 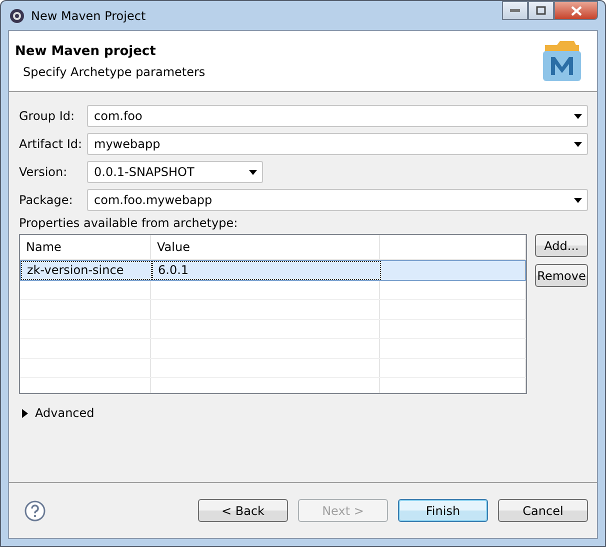 I want to click on close-icon, so click(x=576, y=11).